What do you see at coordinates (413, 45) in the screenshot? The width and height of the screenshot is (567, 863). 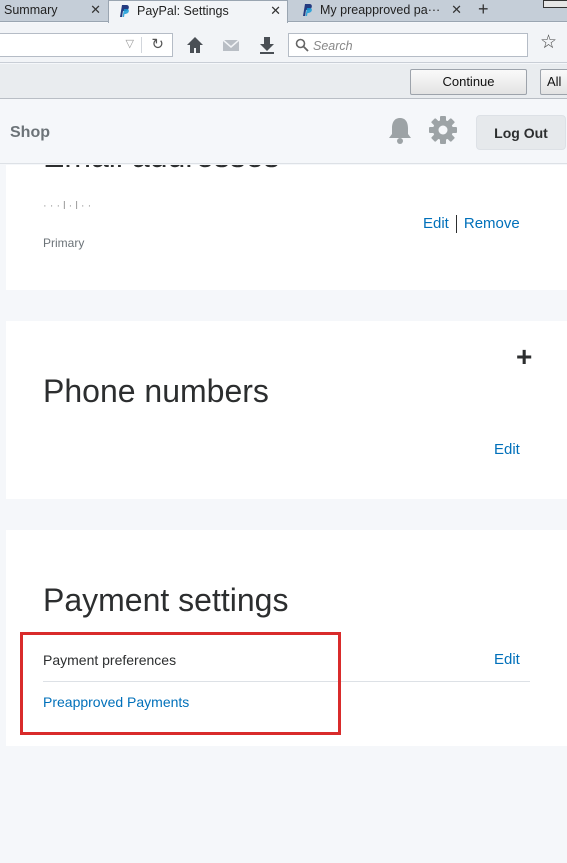 I see `search-input` at bounding box center [413, 45].